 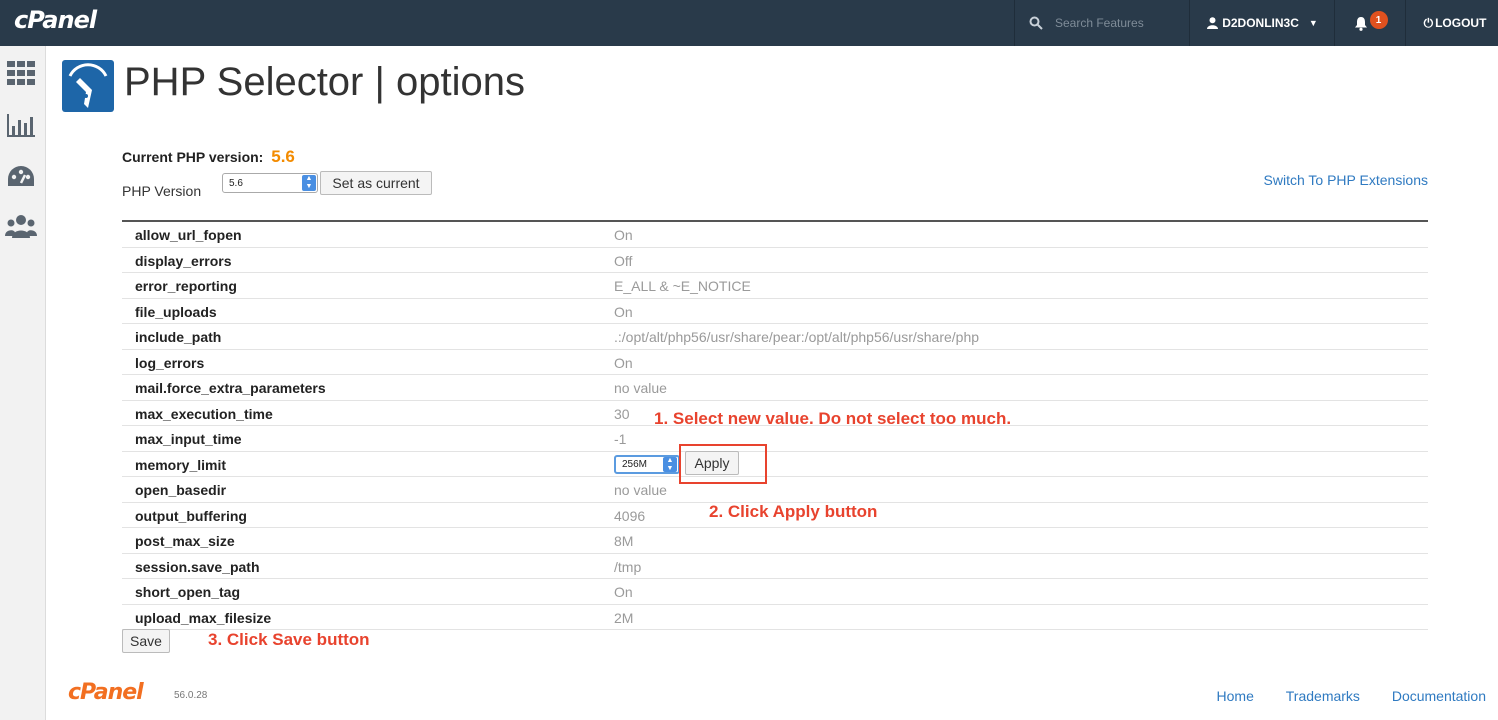 What do you see at coordinates (775, 362) in the screenshot?
I see `table-row: log_errors On` at bounding box center [775, 362].